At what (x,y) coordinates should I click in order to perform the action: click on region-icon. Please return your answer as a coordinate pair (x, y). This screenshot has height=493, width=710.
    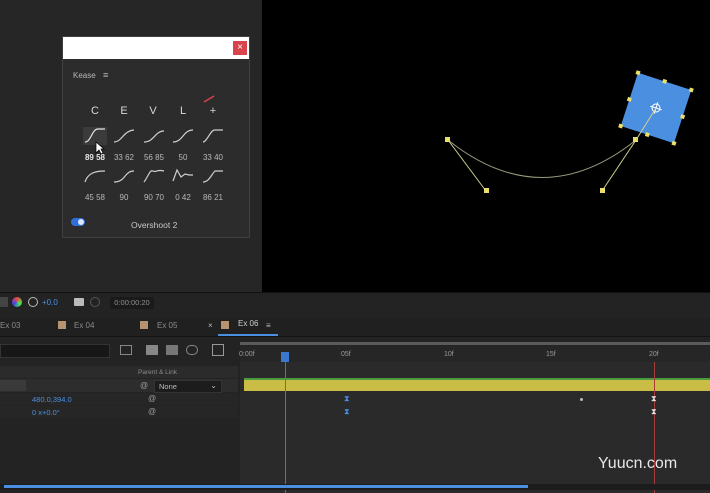
    Looking at the image, I should click on (95, 302).